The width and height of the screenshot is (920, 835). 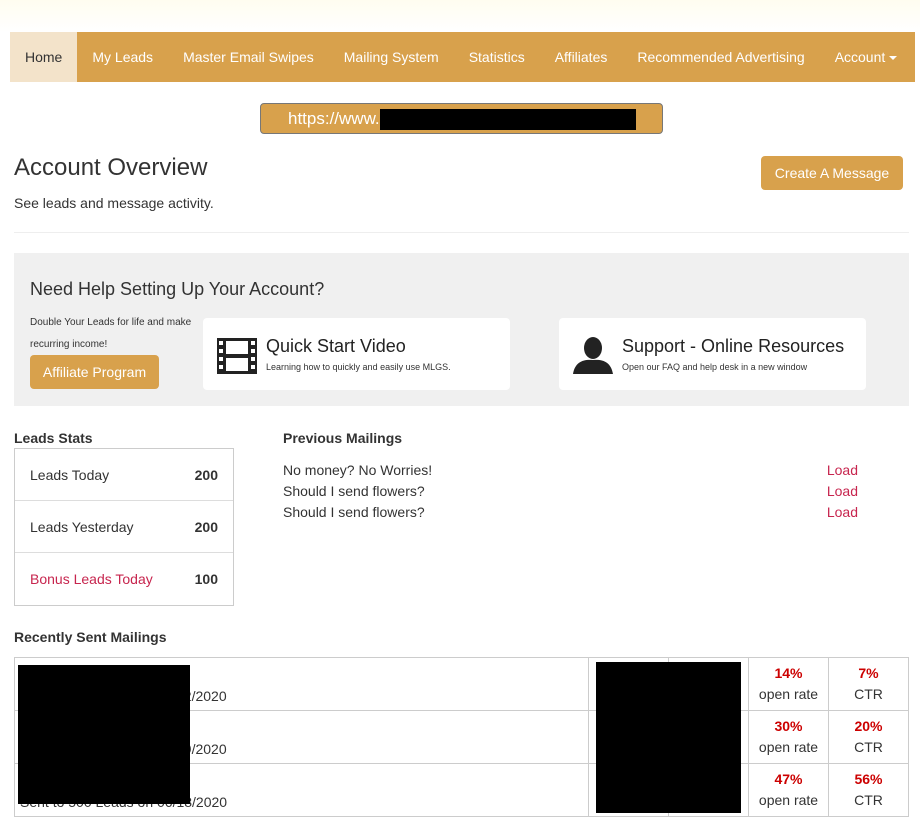 What do you see at coordinates (70, 474) in the screenshot?
I see `stat-label: Leads Today` at bounding box center [70, 474].